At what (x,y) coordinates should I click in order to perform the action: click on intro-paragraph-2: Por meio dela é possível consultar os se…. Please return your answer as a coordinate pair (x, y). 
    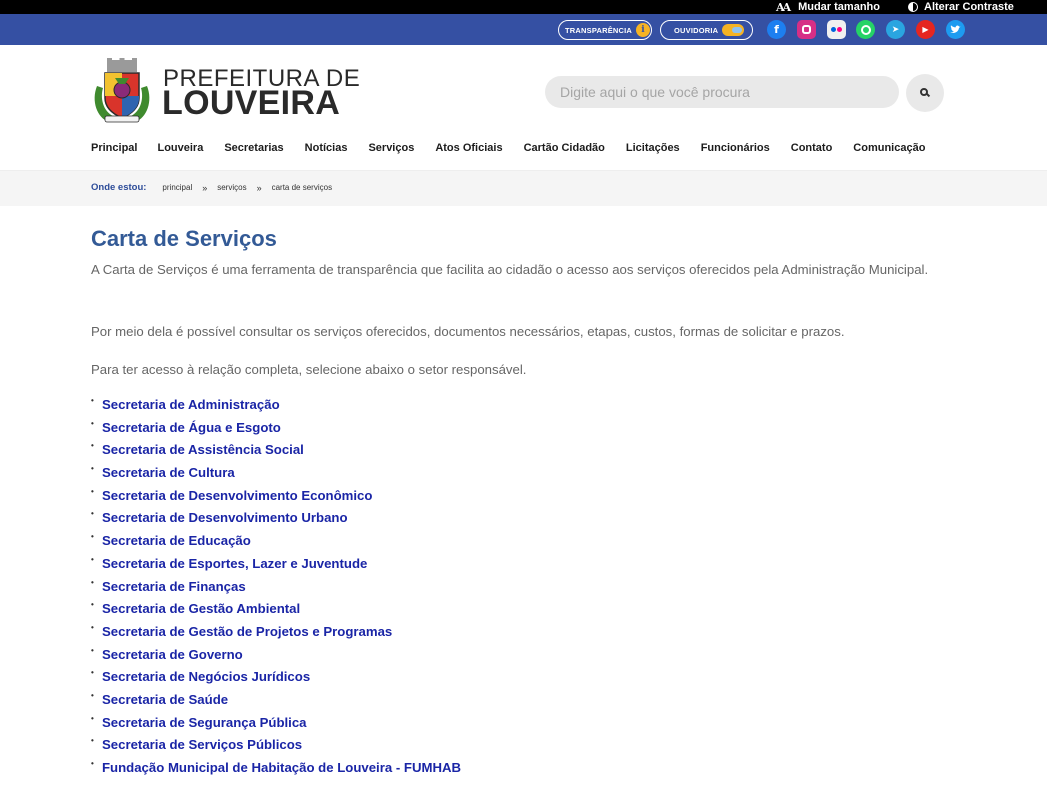
    Looking at the image, I should click on (468, 331).